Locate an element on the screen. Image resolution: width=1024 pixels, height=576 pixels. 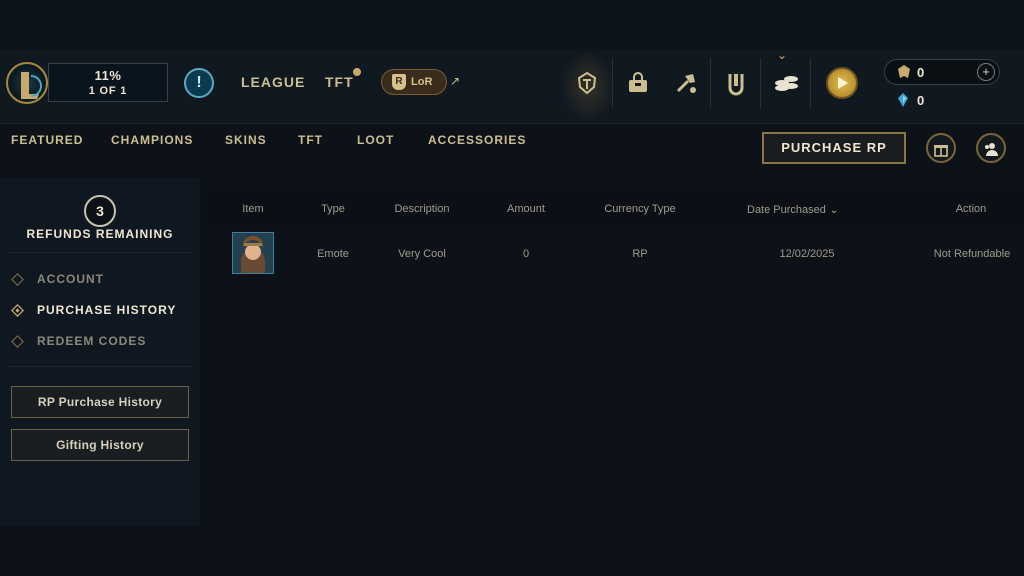
external-link-icon: ↗ is located at coordinates (455, 81).